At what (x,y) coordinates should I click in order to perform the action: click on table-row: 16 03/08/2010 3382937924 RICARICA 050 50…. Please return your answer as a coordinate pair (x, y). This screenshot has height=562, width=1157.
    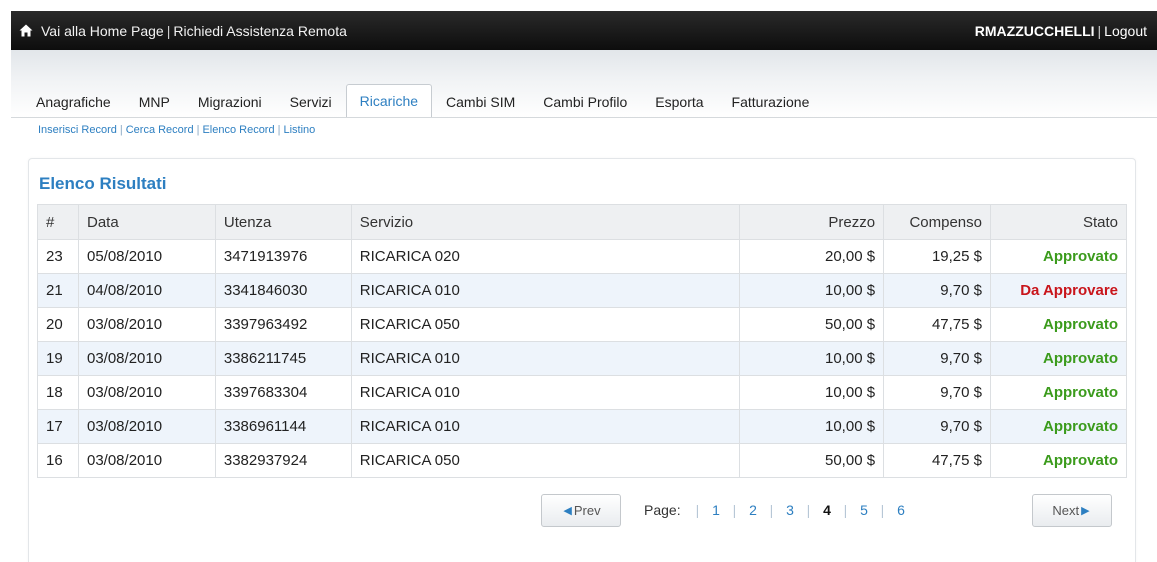
    Looking at the image, I should click on (582, 460).